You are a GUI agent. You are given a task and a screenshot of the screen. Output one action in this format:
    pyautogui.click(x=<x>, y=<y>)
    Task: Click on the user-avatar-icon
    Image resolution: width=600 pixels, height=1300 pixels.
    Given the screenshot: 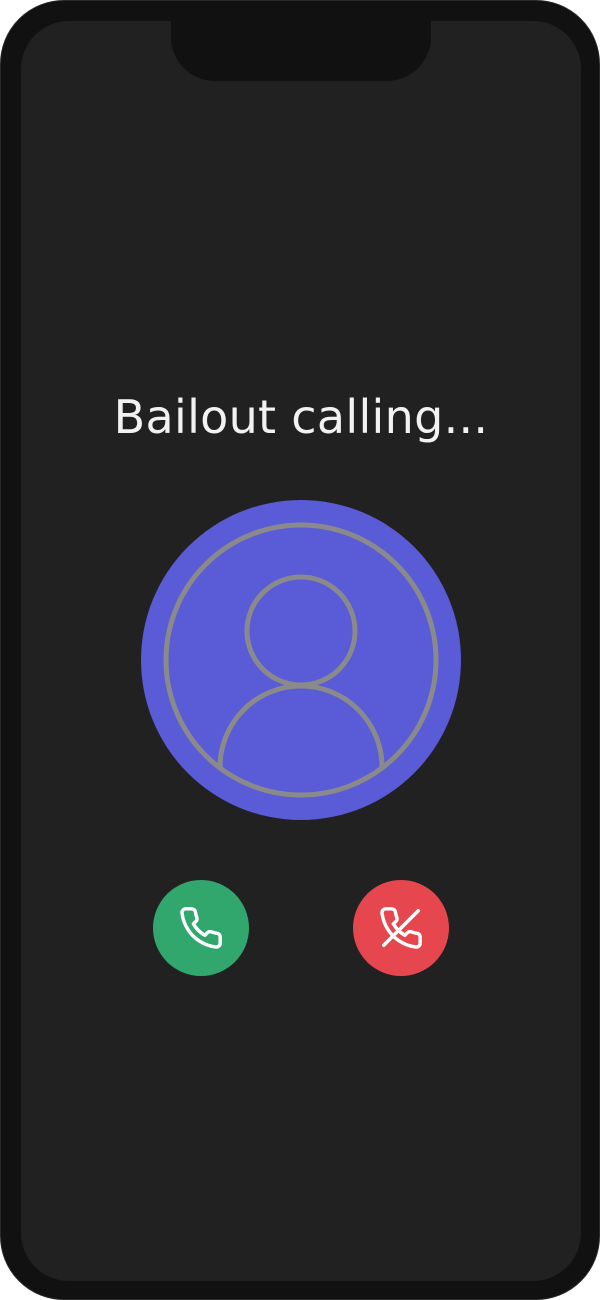 What is the action you would take?
    pyautogui.click(x=301, y=660)
    